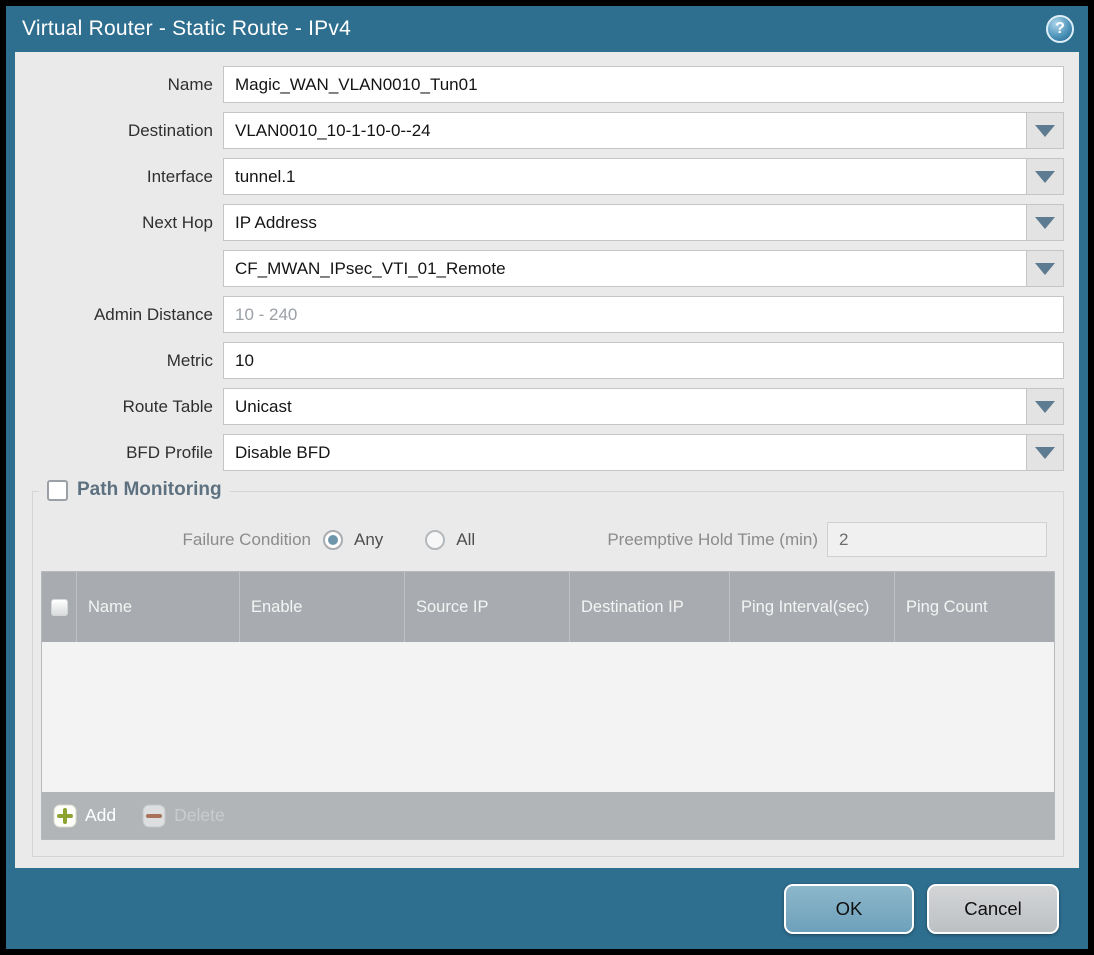 The height and width of the screenshot is (955, 1094). Describe the element at coordinates (158, 607) in the screenshot. I see `column-header-name: Name` at that location.